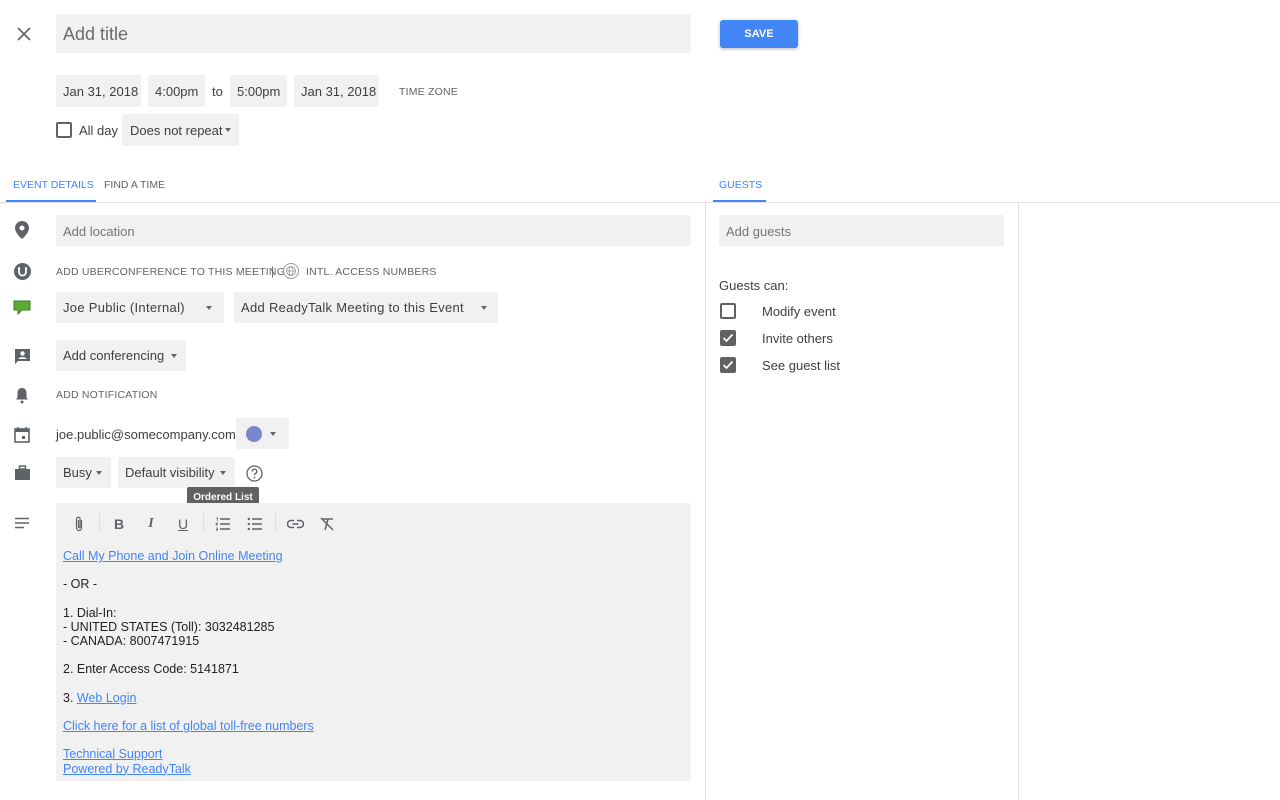 The image size is (1280, 800). I want to click on timezone-button: TIME ZONE, so click(428, 92).